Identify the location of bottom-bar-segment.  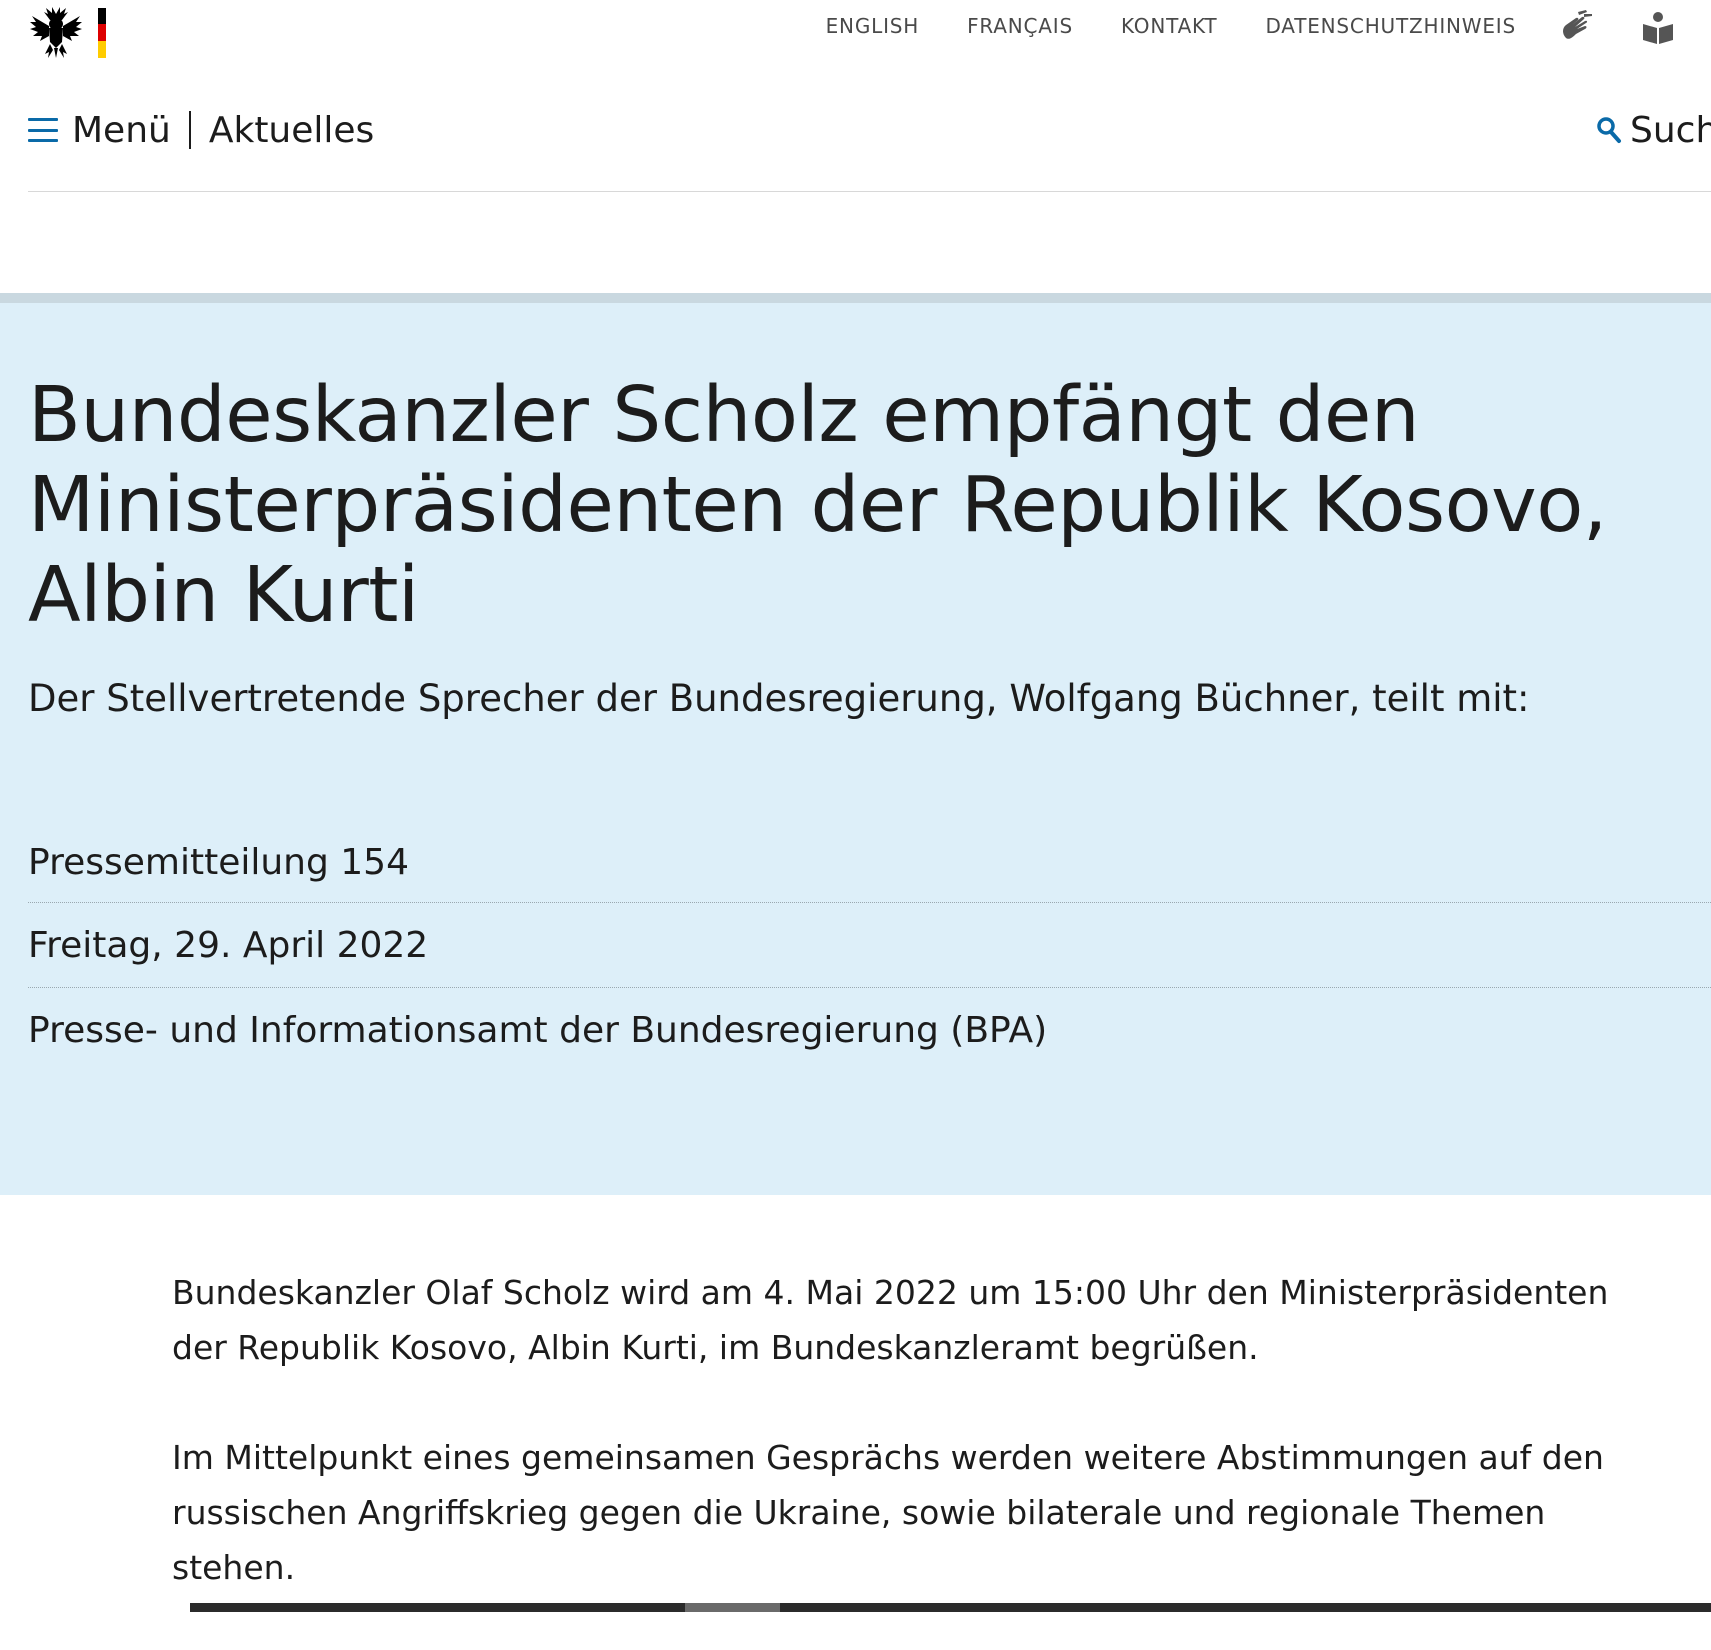
(732, 1607).